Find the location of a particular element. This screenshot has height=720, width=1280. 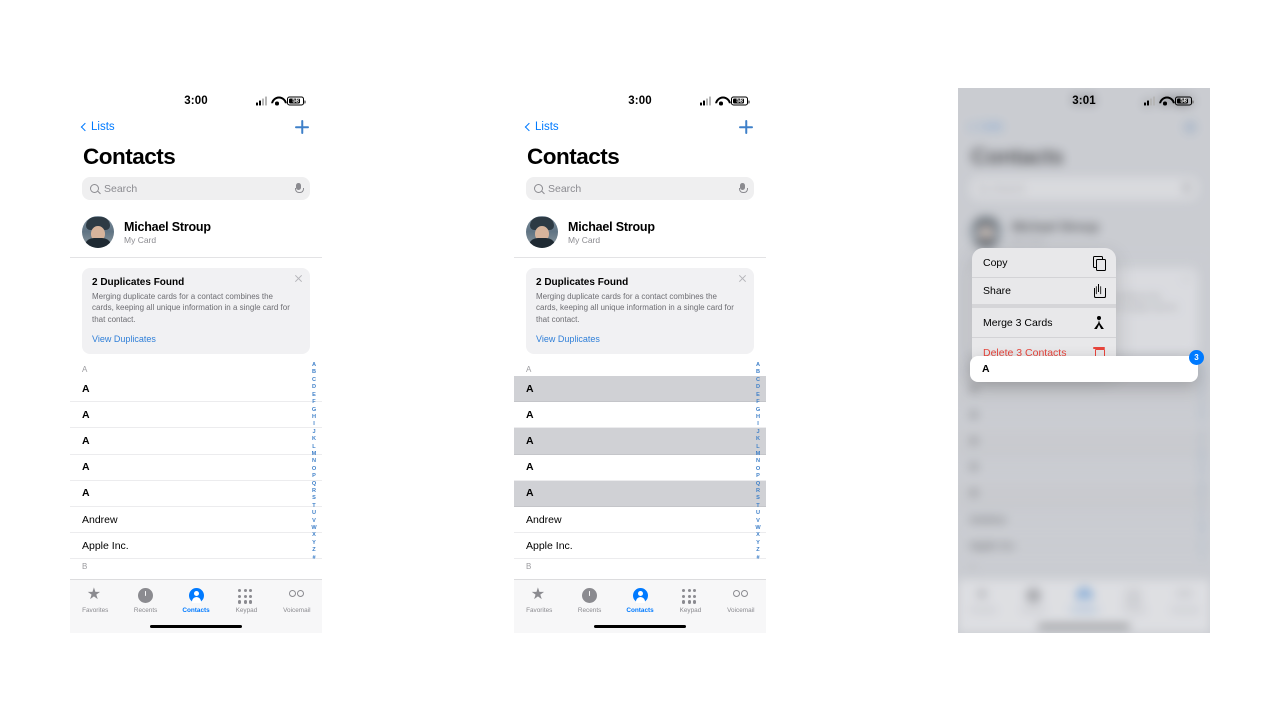

lifted-contact-card: A 3 is located at coordinates (1087, 366).